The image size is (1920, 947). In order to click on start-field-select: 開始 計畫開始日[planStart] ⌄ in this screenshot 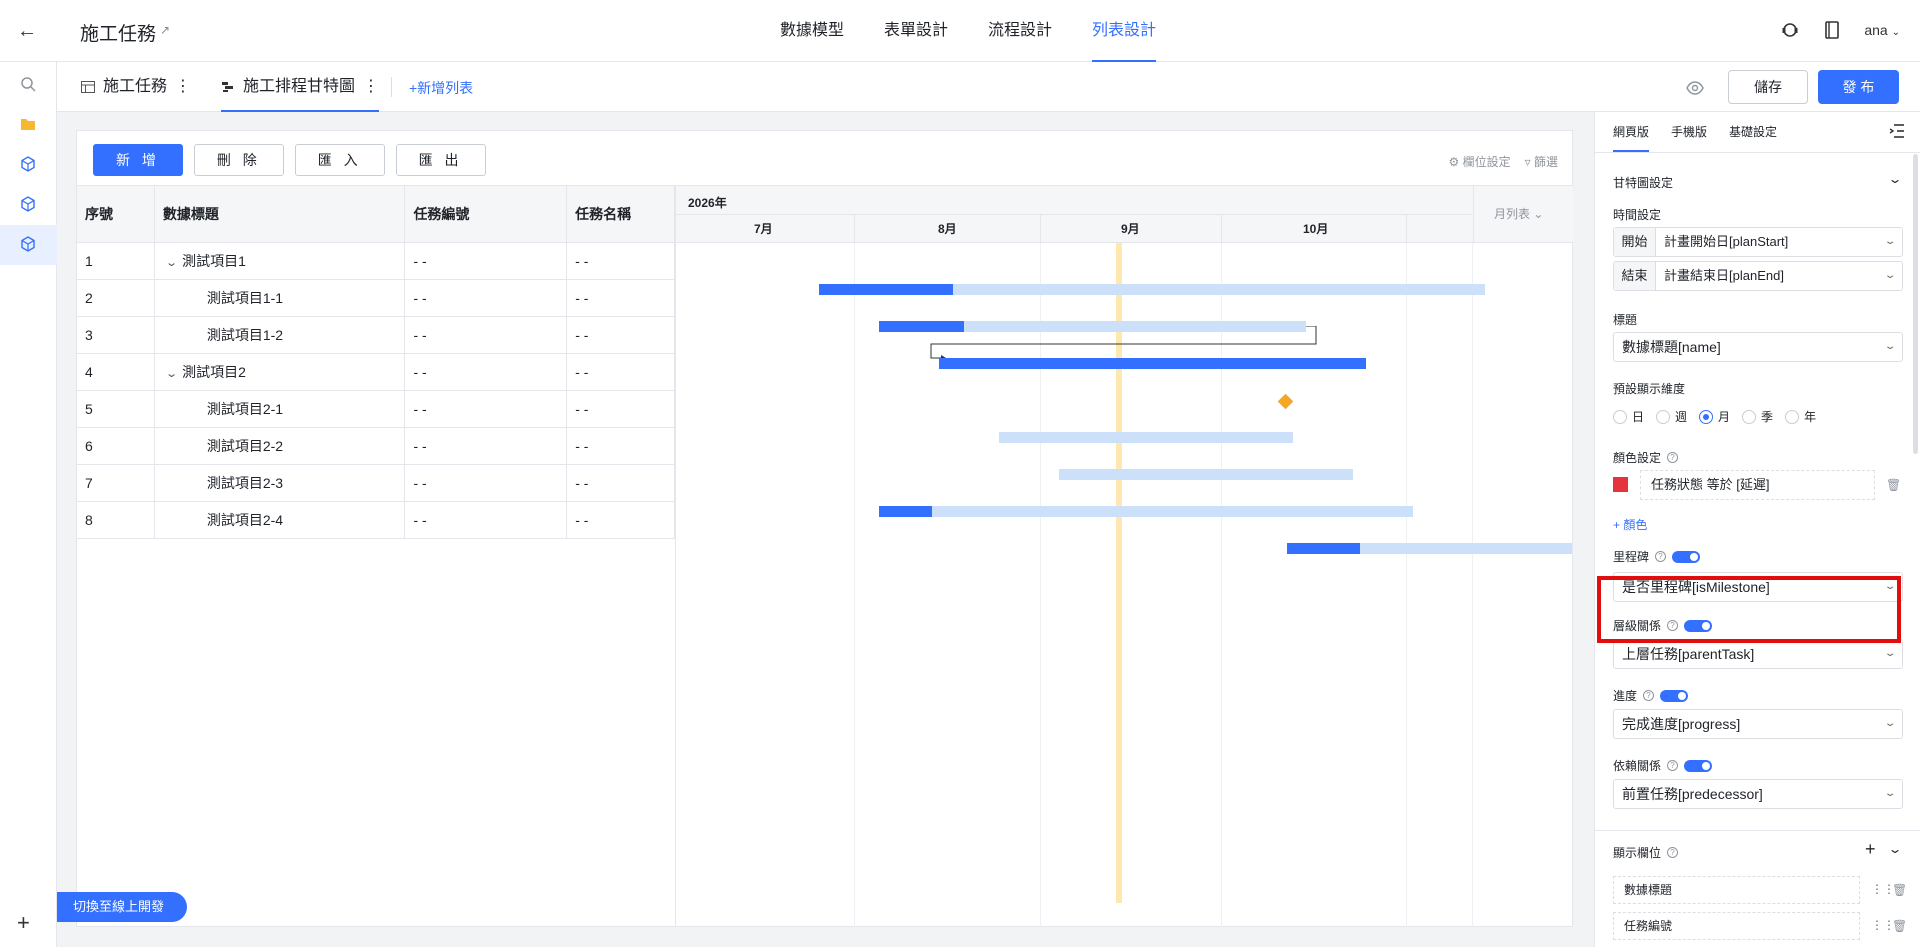, I will do `click(1758, 242)`.